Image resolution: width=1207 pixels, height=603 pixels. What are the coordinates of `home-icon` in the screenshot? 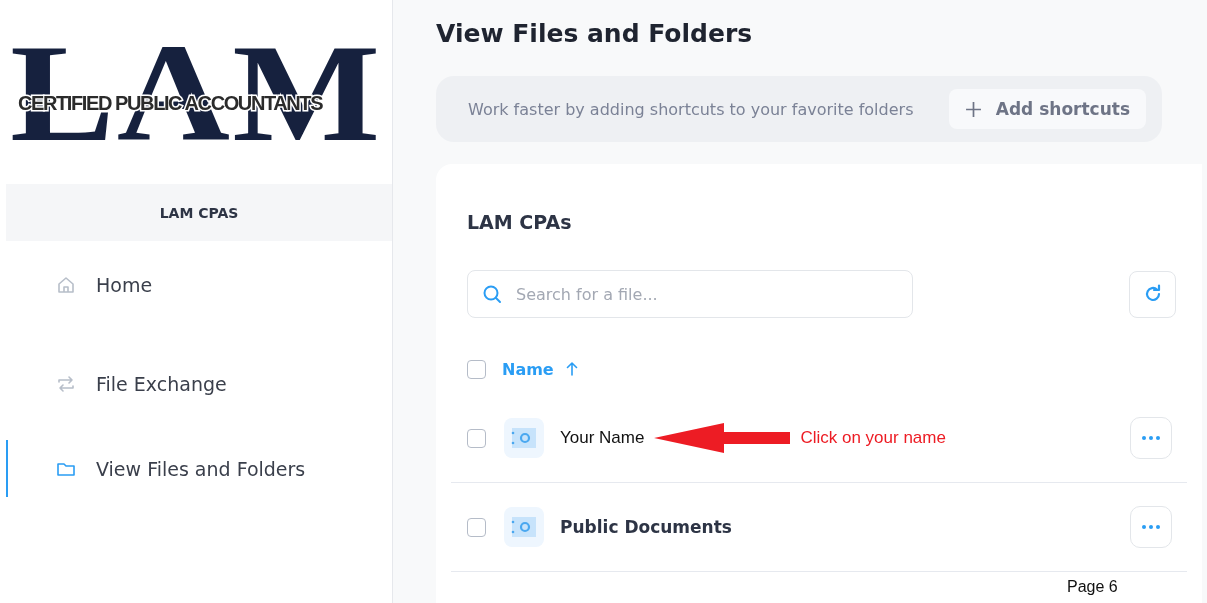 It's located at (66, 285).